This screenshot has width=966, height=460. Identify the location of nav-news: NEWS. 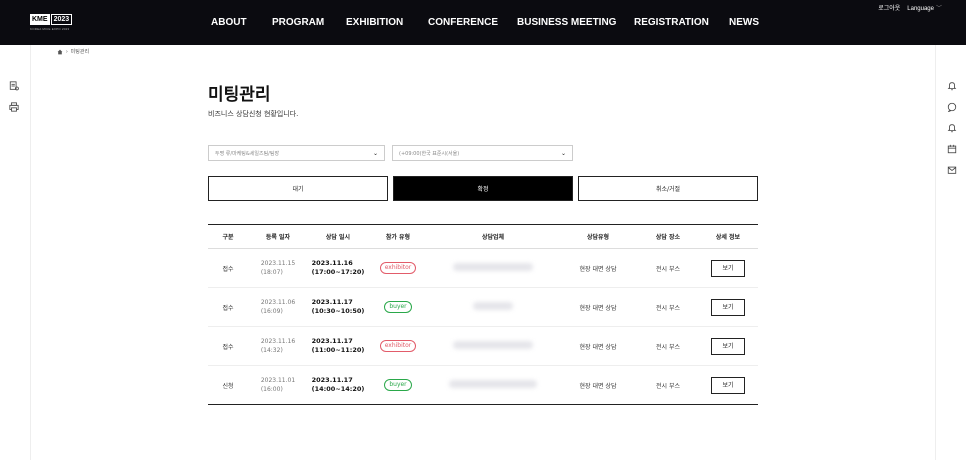
(744, 23).